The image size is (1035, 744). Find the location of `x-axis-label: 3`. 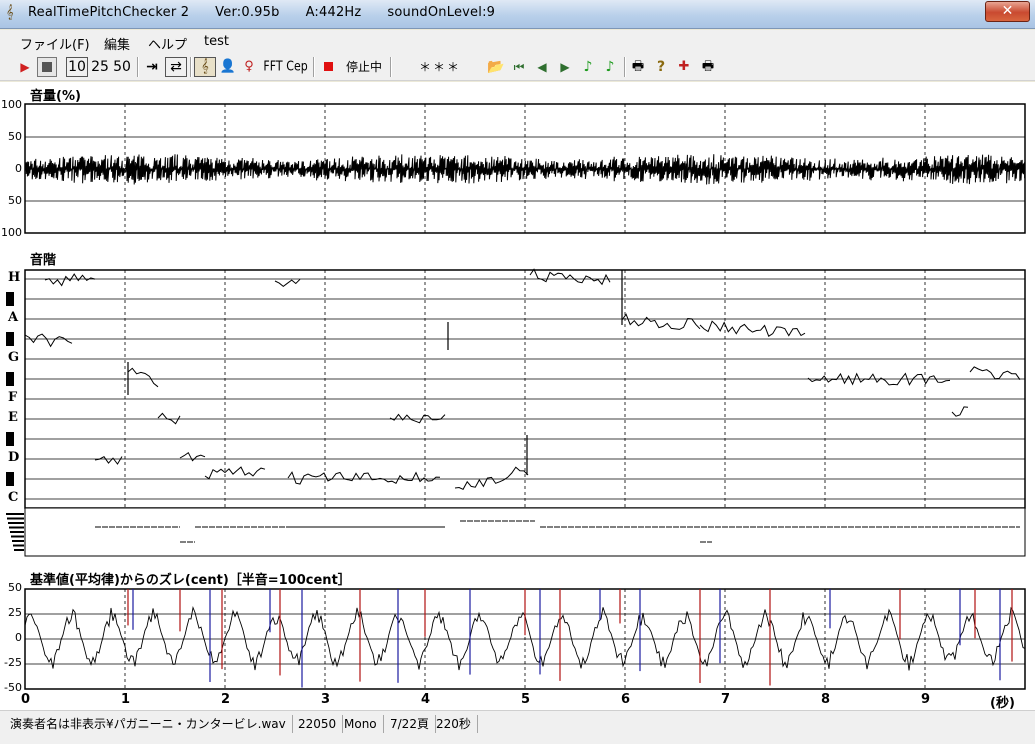

x-axis-label: 3 is located at coordinates (326, 699).